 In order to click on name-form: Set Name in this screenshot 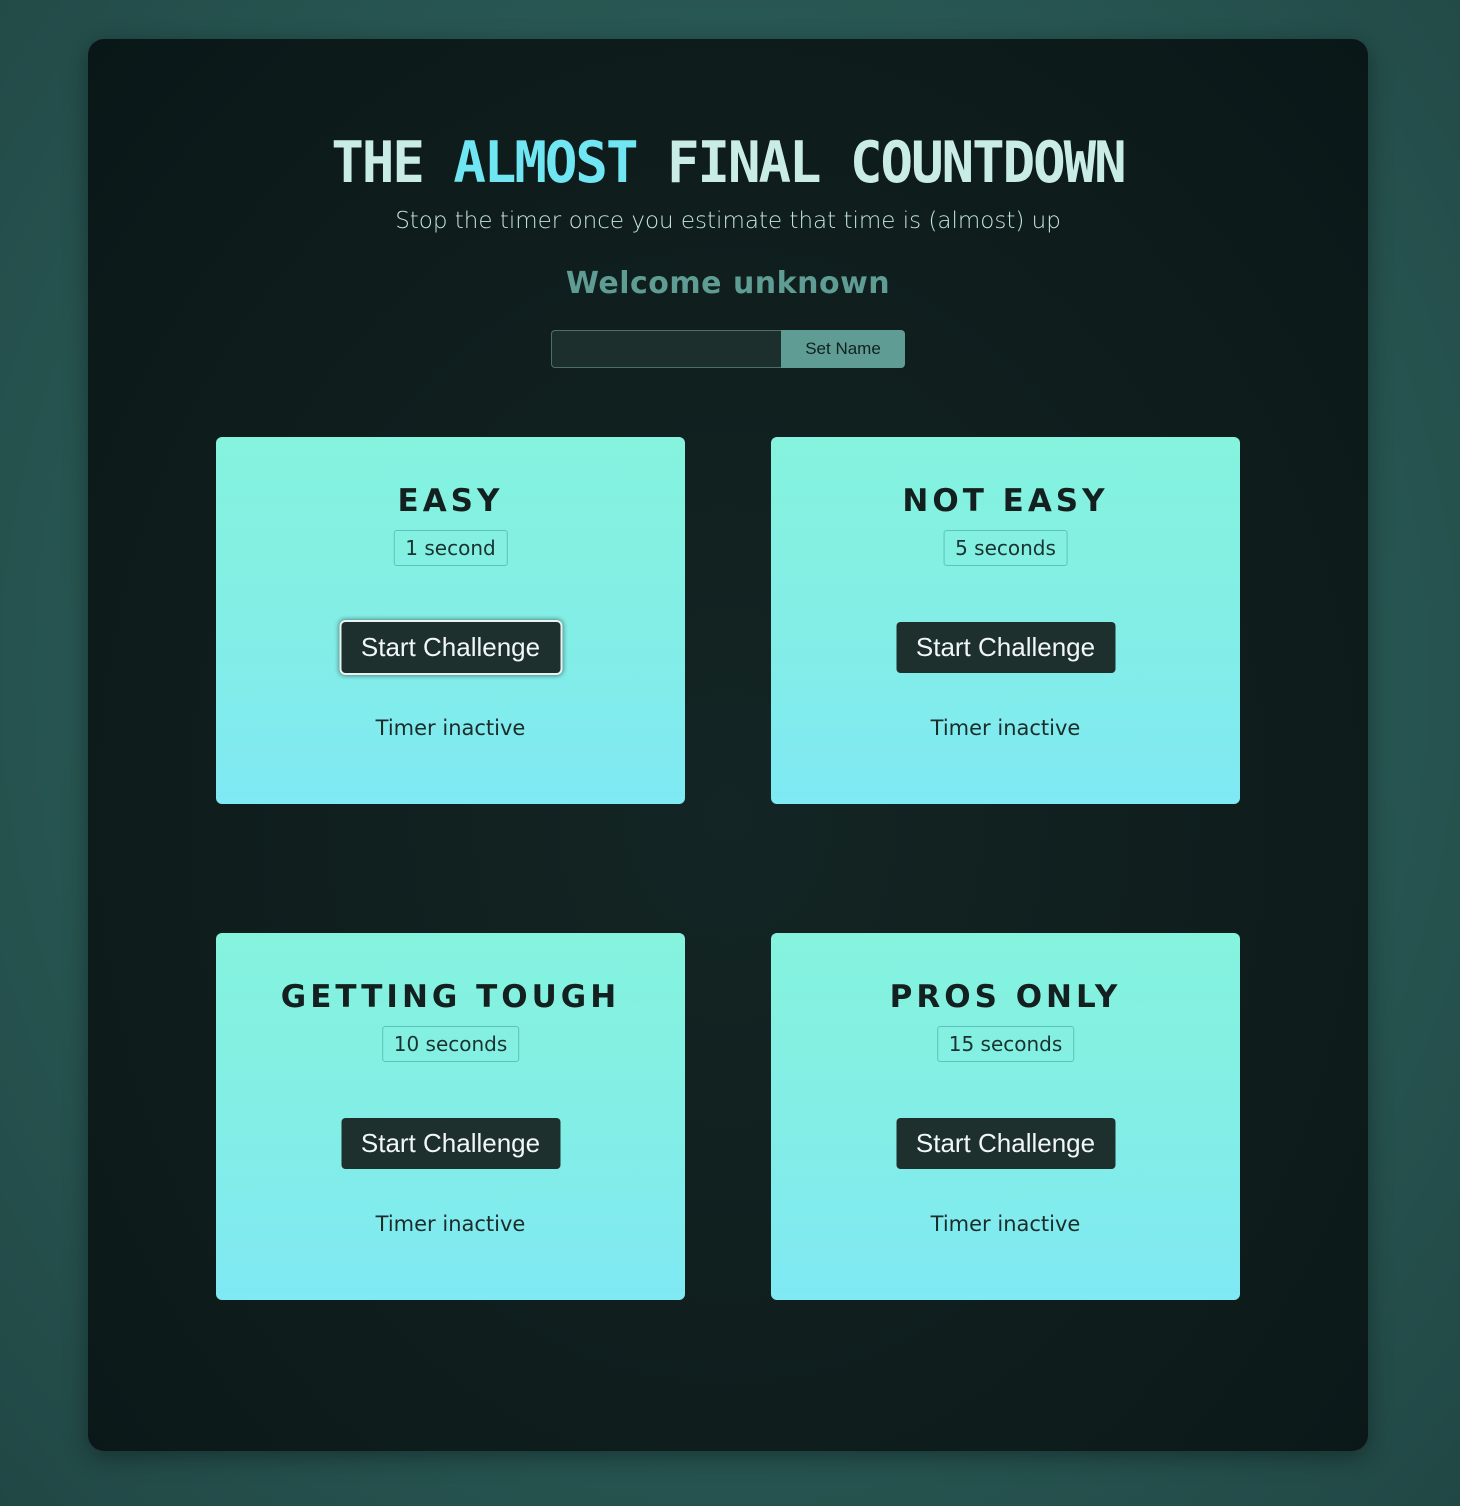, I will do `click(728, 349)`.